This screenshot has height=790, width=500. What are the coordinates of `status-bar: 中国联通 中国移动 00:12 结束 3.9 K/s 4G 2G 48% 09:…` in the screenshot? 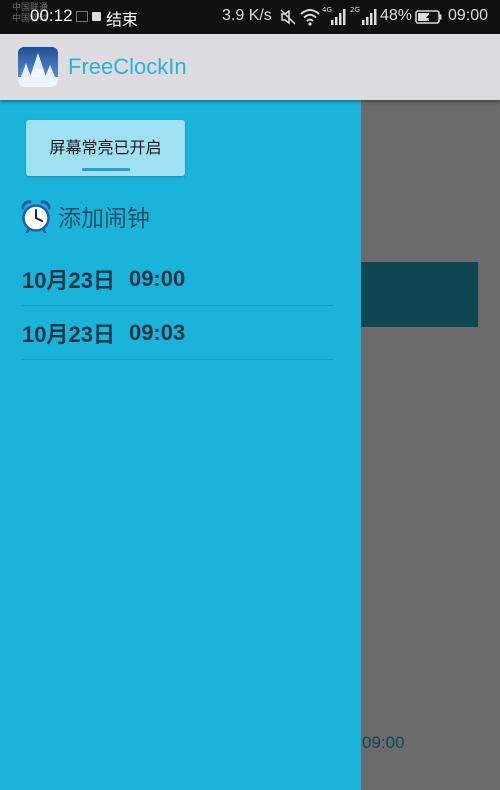 It's located at (250, 17).